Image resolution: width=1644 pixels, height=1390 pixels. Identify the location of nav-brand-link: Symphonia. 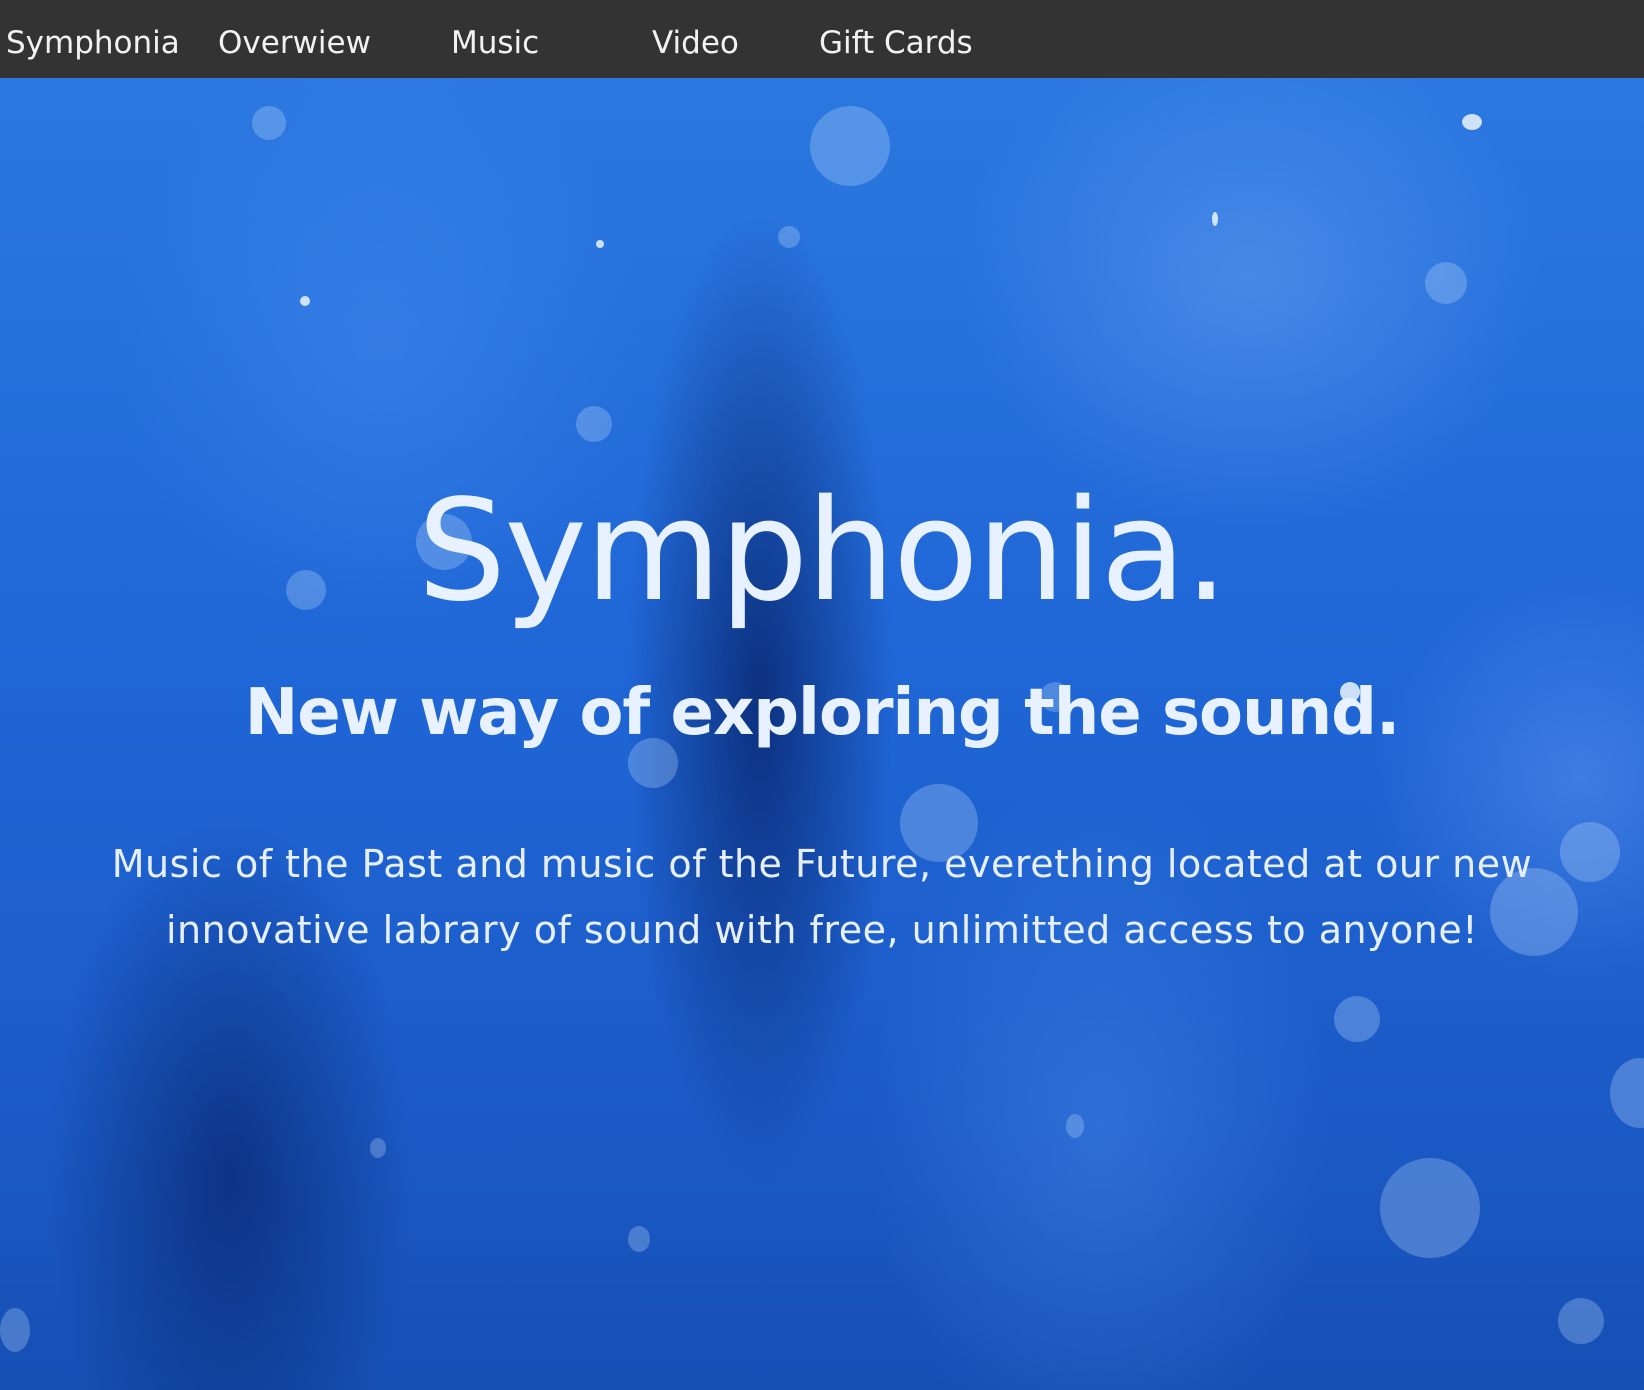
(93, 39).